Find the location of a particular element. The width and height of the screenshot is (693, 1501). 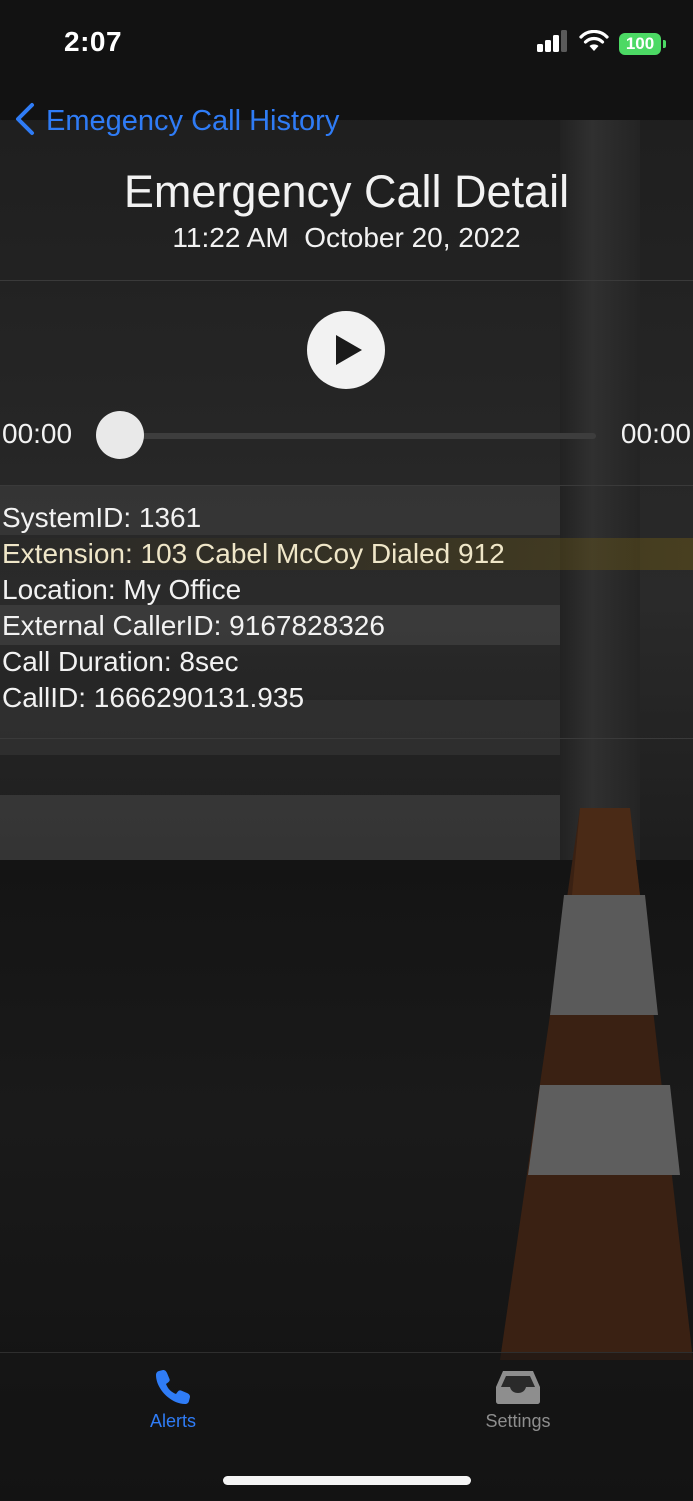

play-button is located at coordinates (346, 350).